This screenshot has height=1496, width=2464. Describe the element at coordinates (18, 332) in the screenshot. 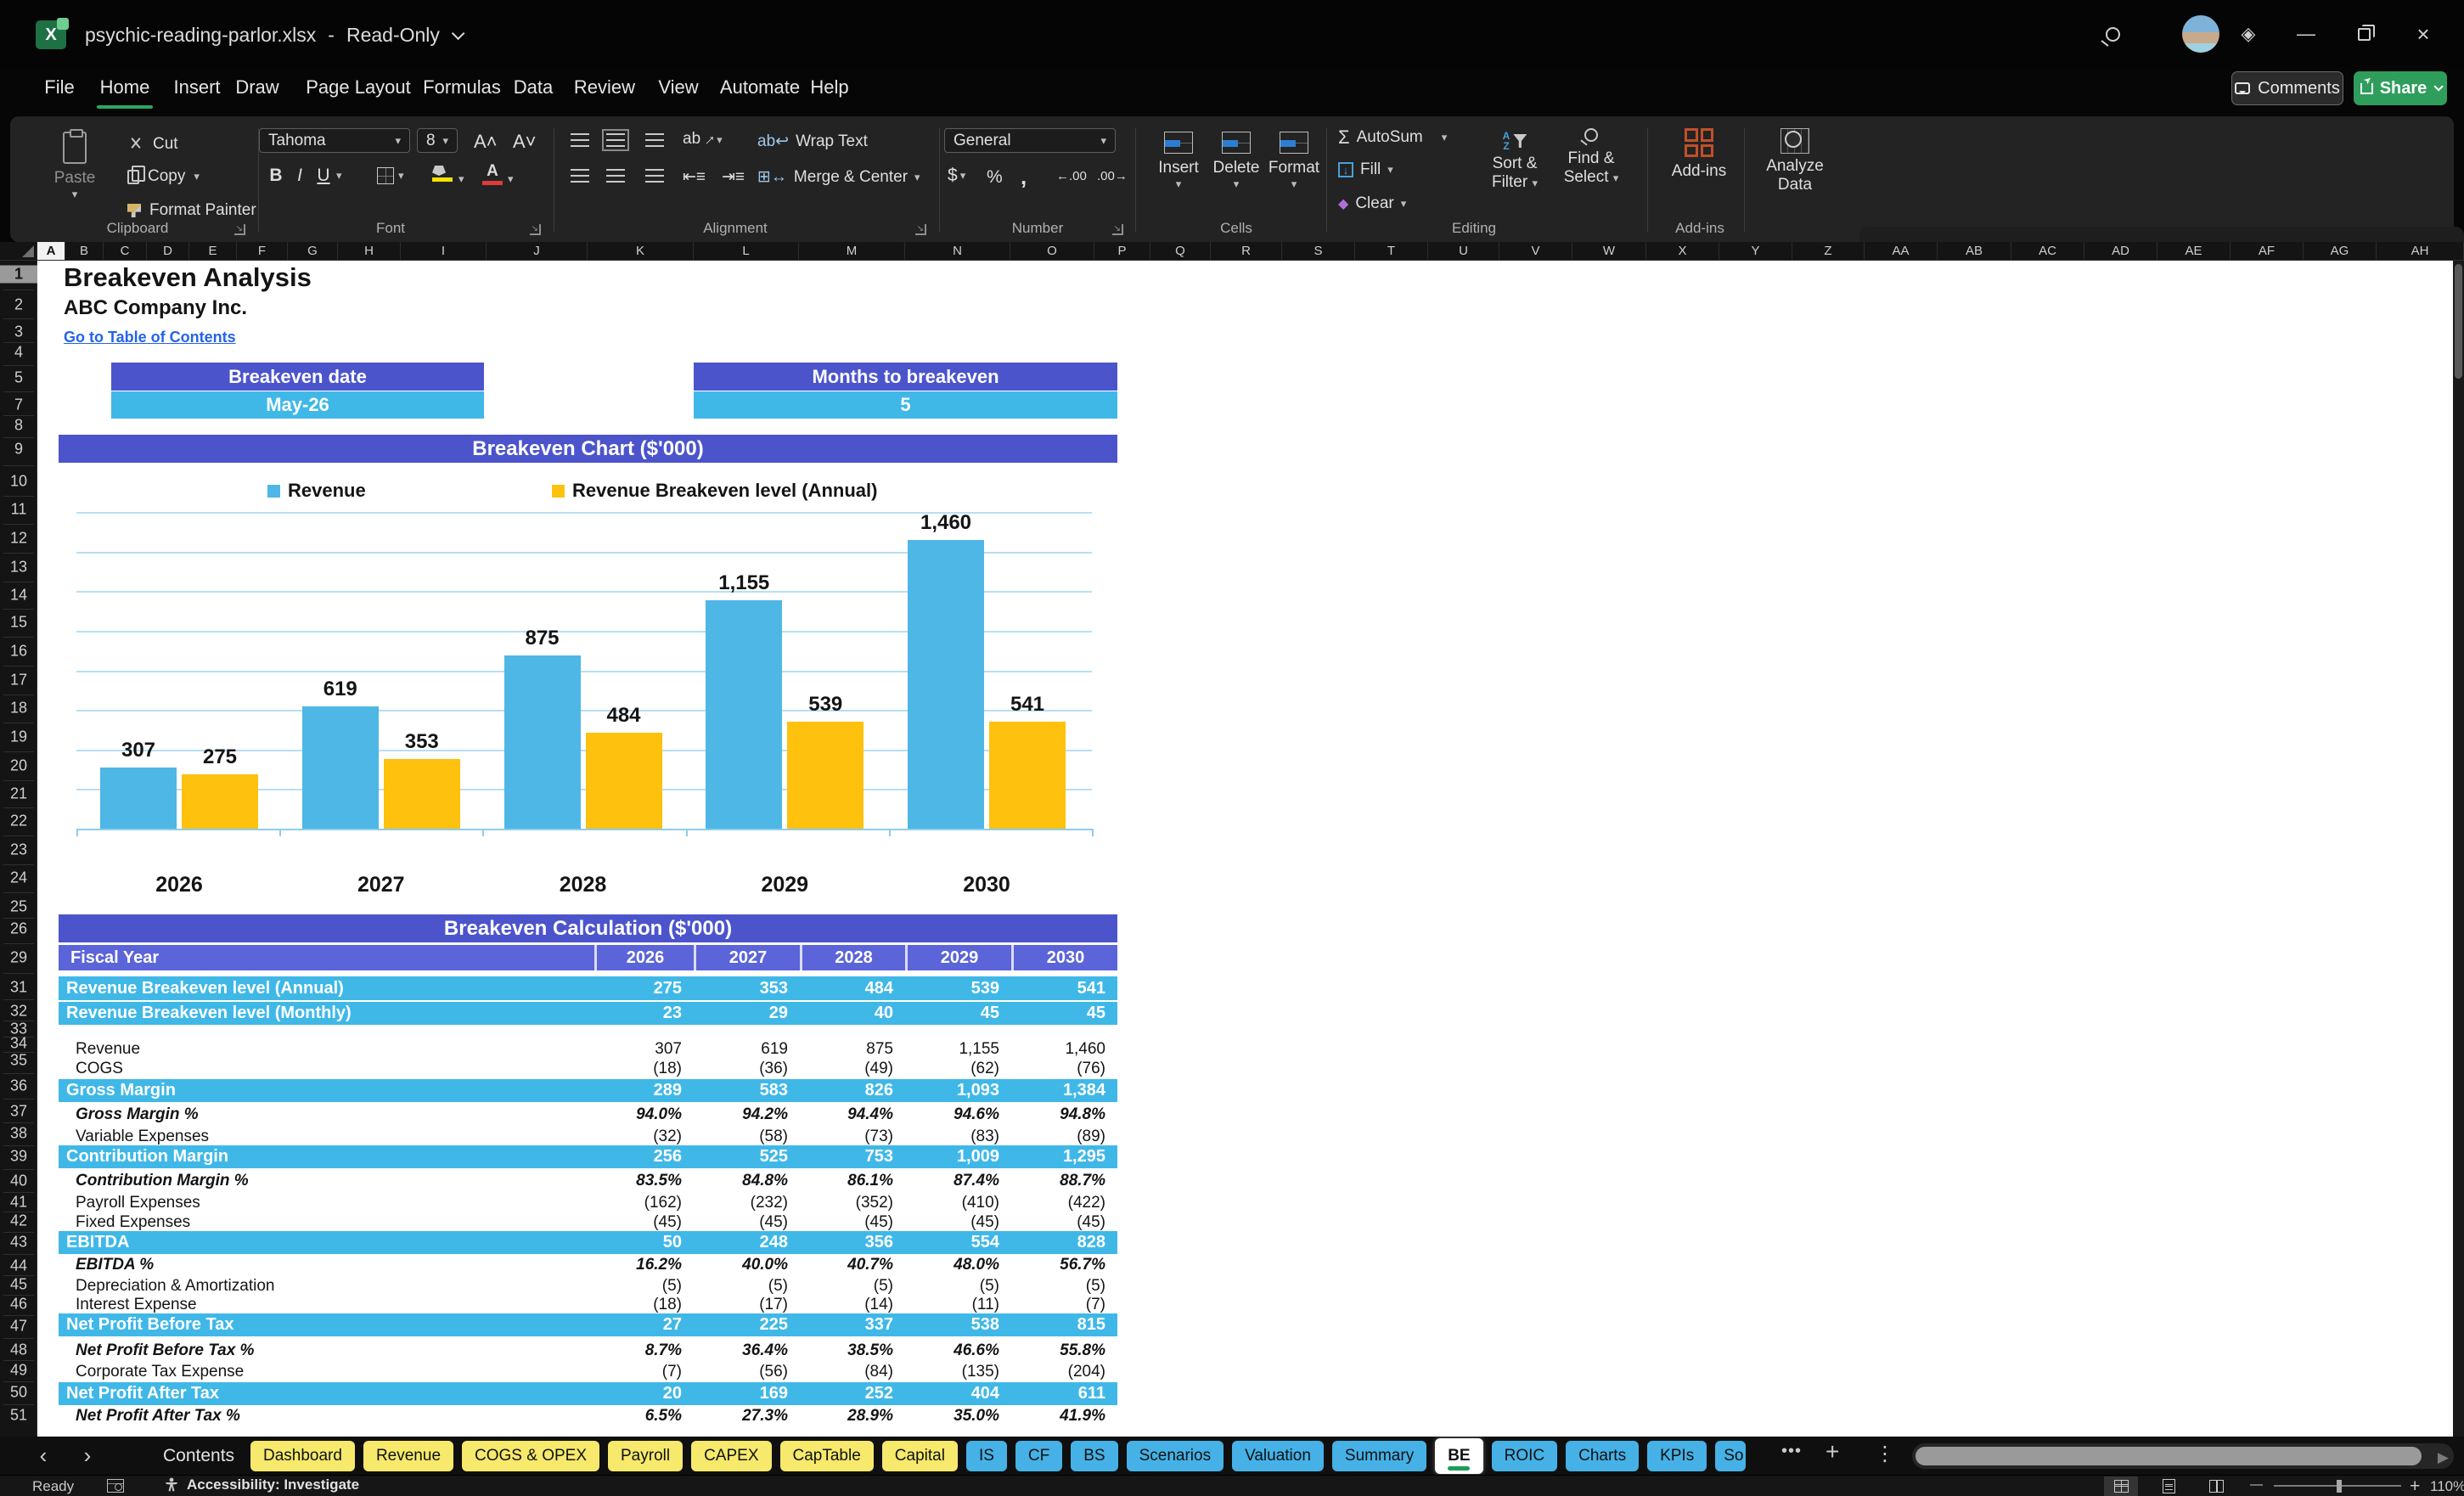

I see `row-header-3: 3` at that location.